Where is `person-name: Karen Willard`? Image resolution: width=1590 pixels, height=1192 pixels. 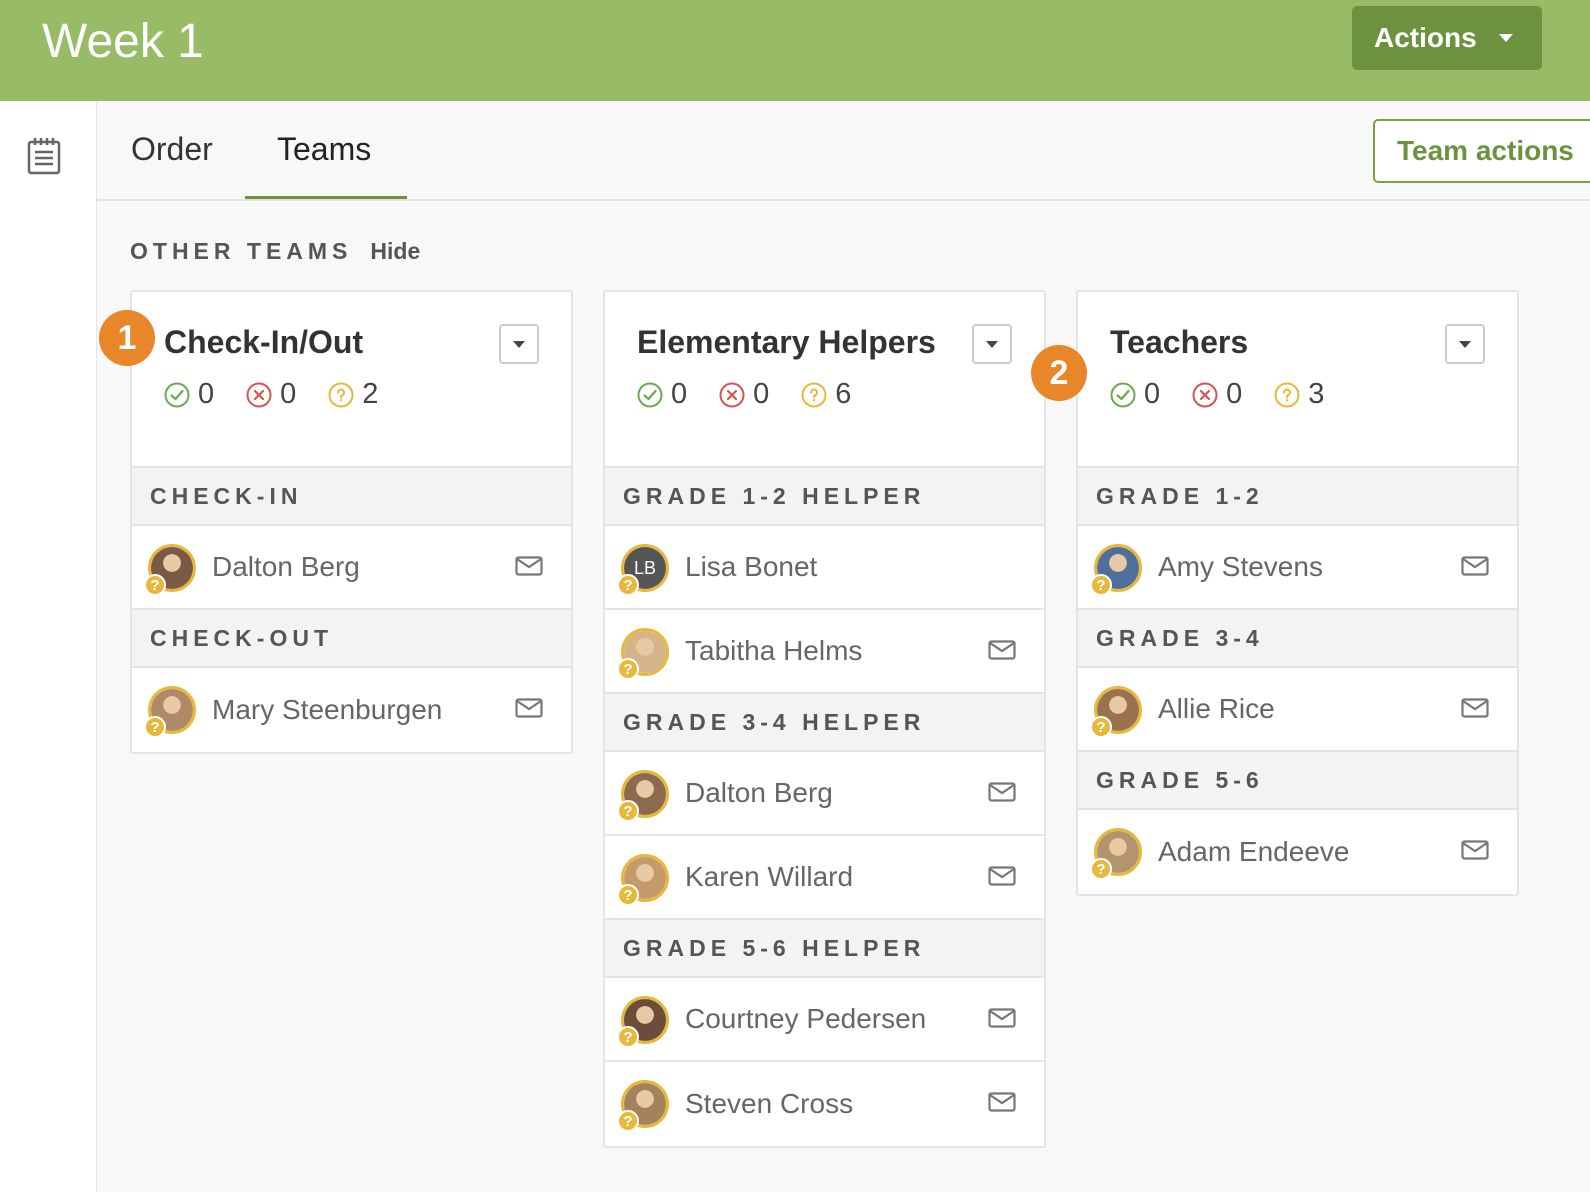 person-name: Karen Willard is located at coordinates (769, 876).